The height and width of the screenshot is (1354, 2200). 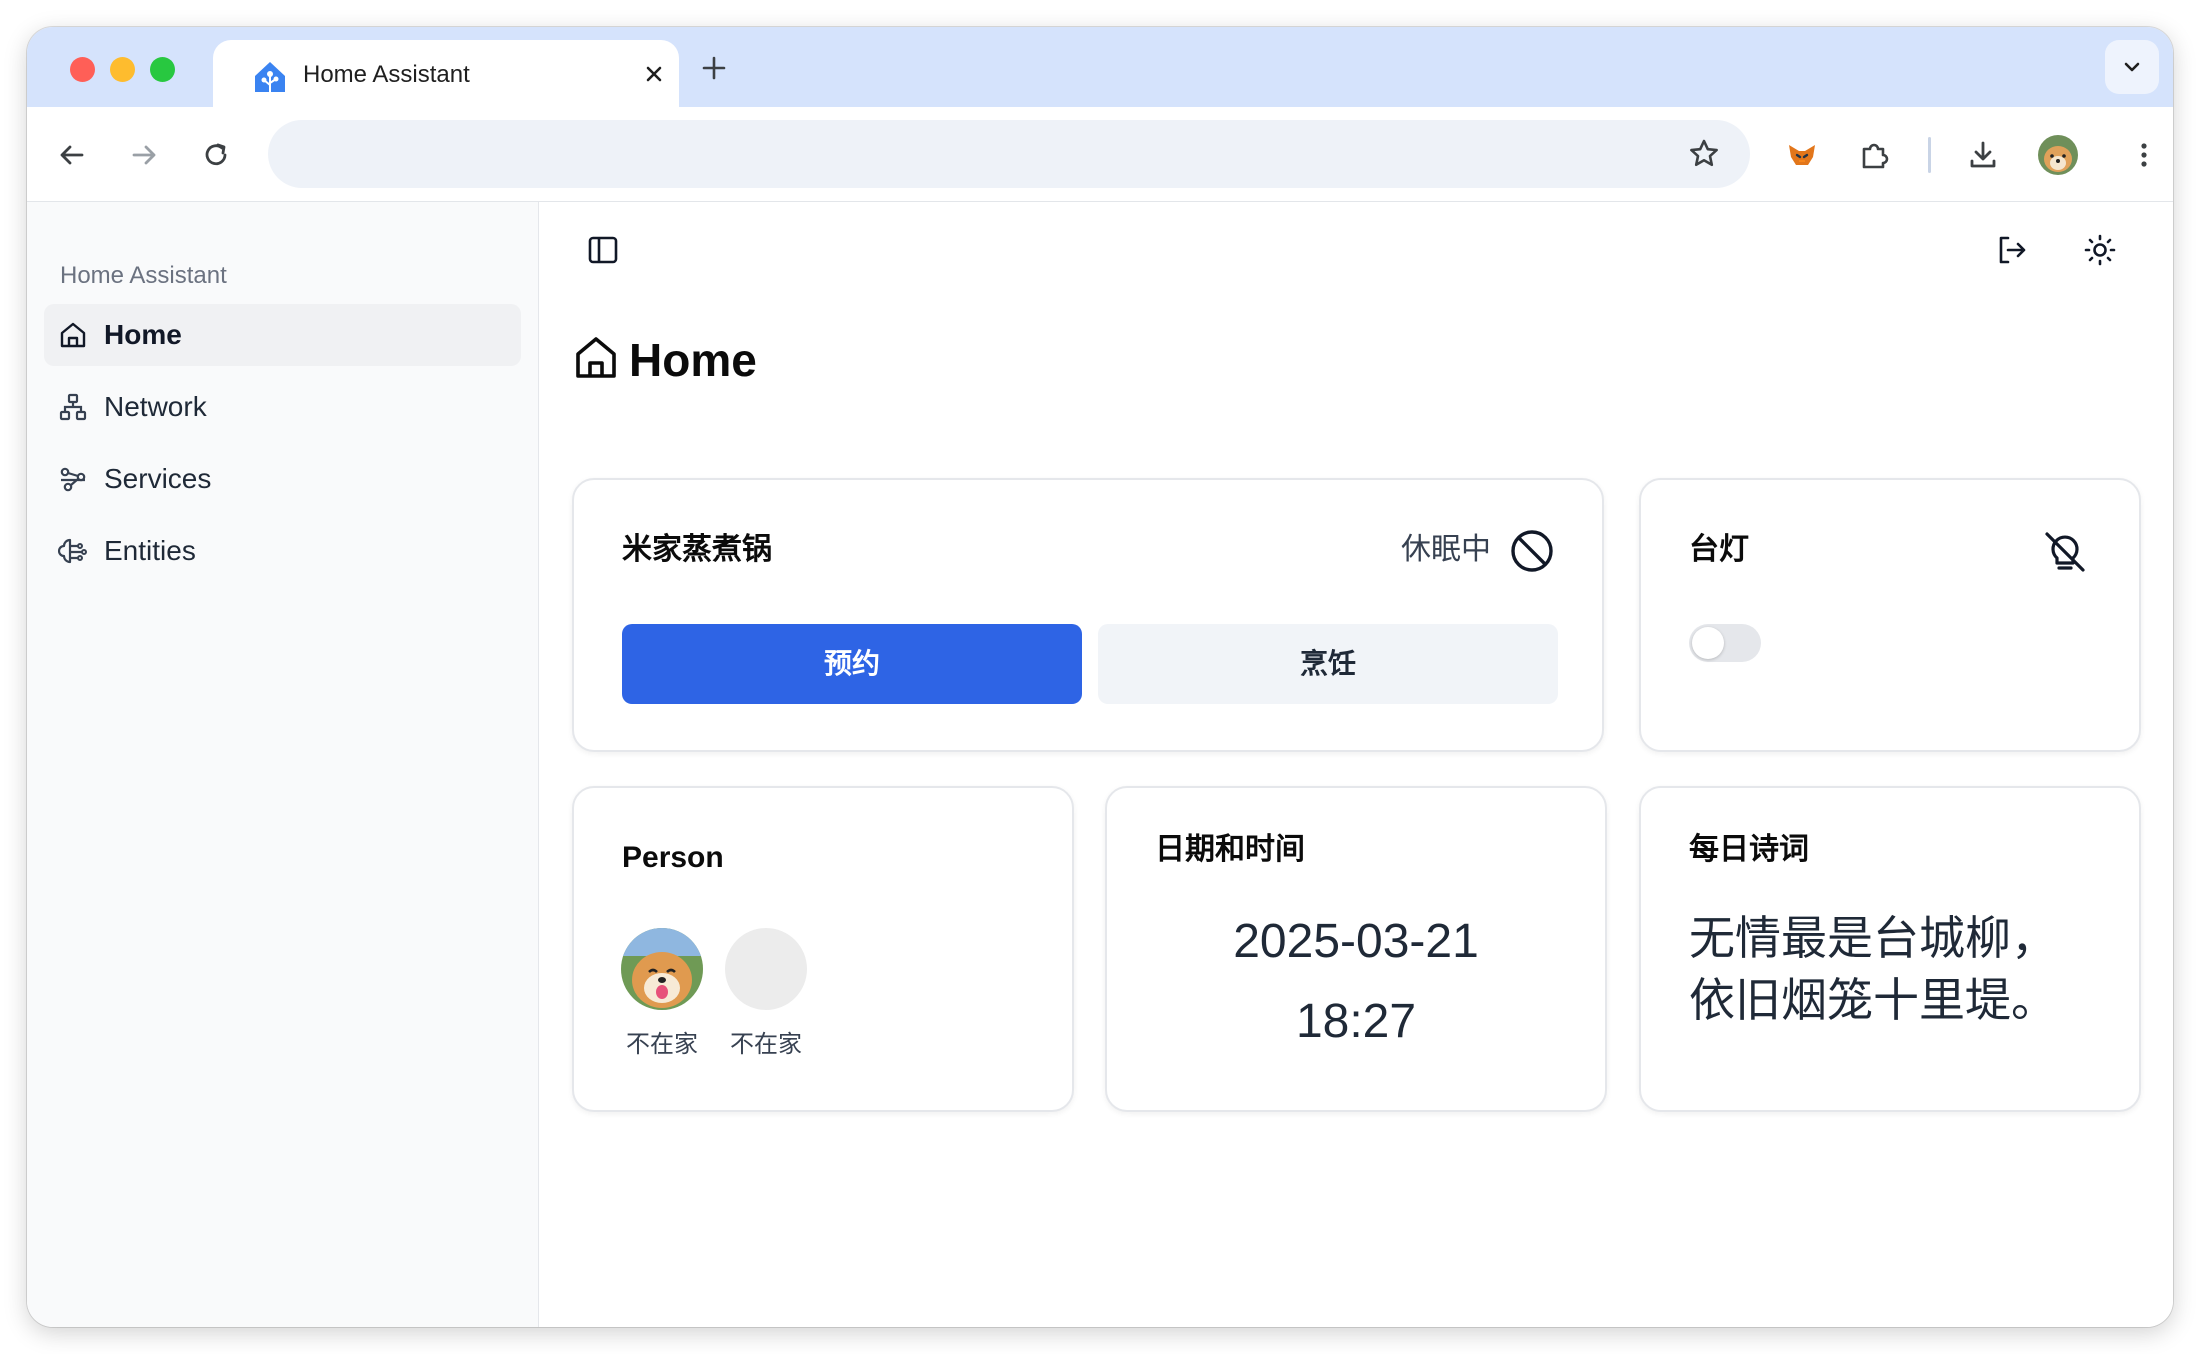 I want to click on sidebar-item-label: Network, so click(x=155, y=406).